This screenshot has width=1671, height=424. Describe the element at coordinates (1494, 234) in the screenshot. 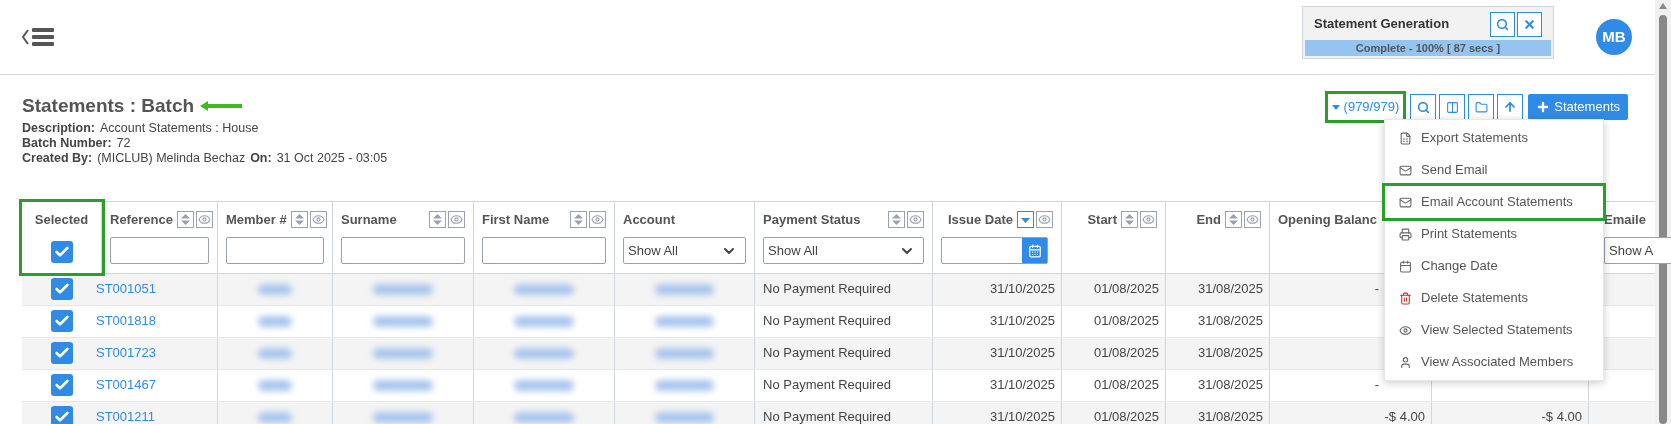

I see `menu-item: Print Statements` at that location.